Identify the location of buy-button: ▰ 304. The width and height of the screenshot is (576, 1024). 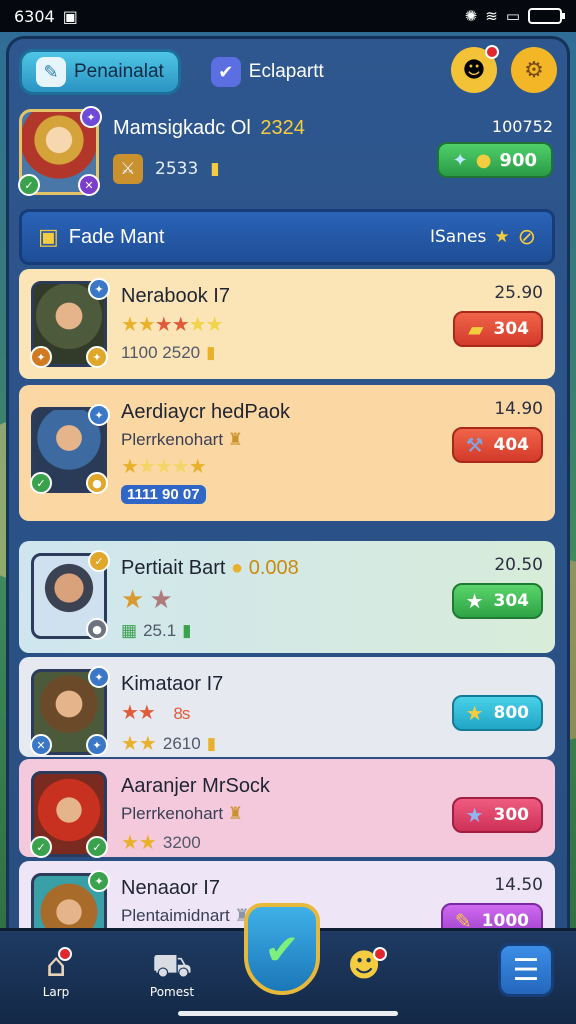
(498, 329).